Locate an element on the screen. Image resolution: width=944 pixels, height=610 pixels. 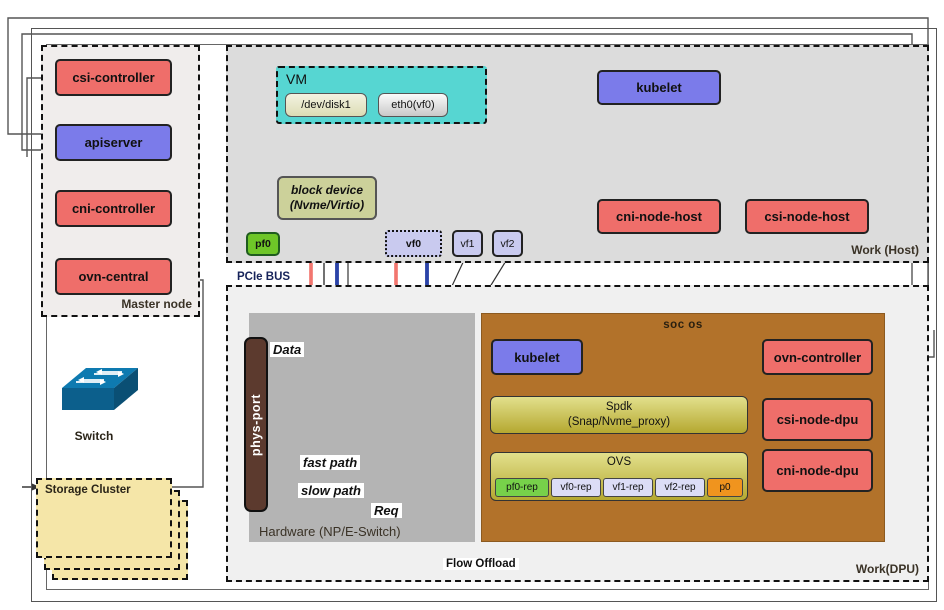
data-label: Data is located at coordinates (287, 349).